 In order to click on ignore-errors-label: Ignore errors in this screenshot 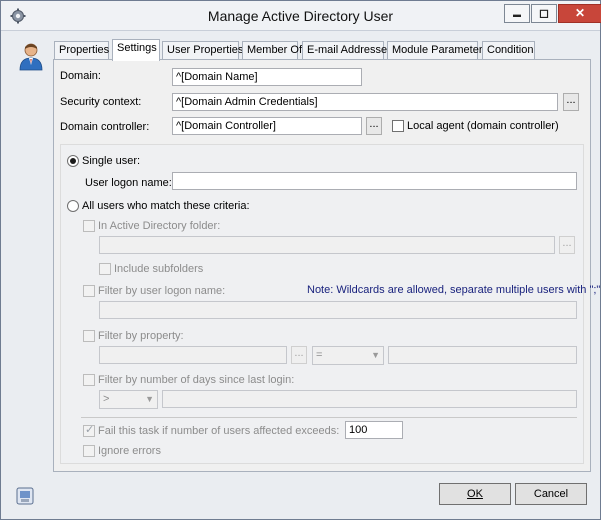, I will do `click(129, 451)`.